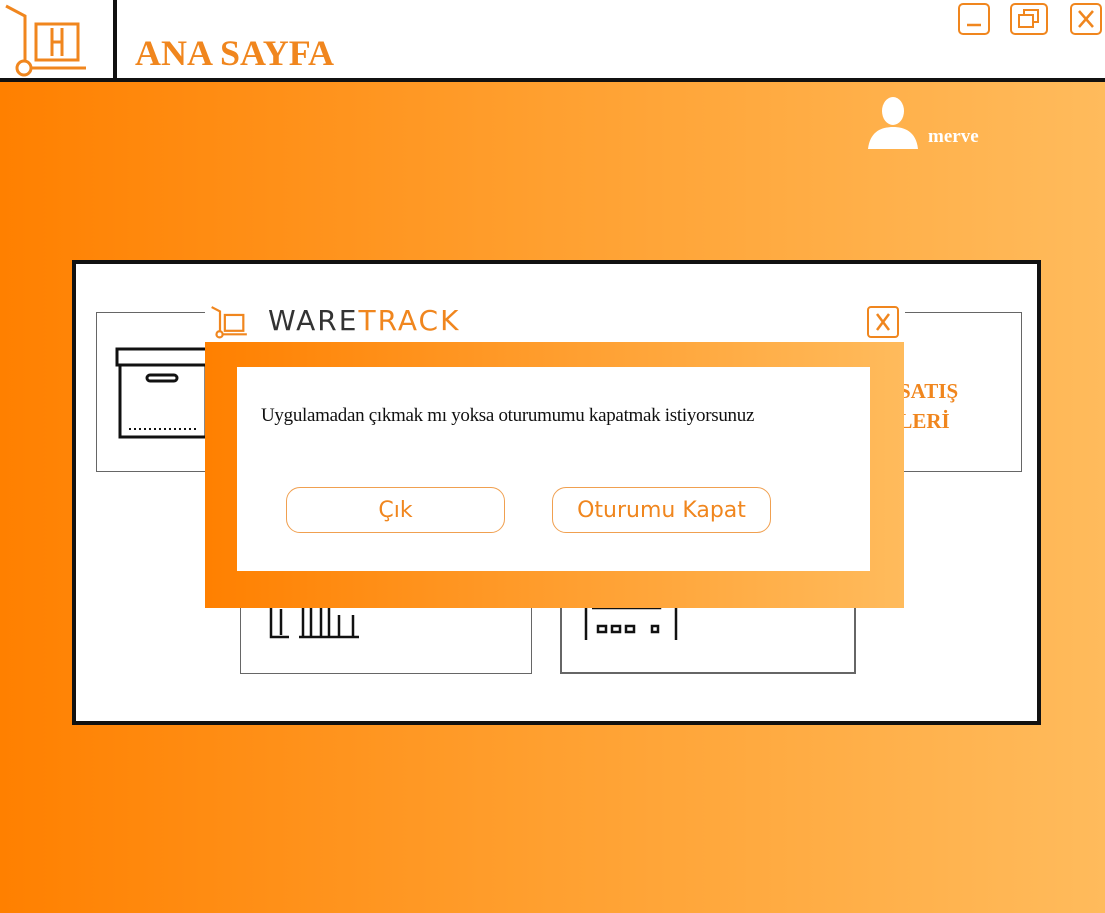 The height and width of the screenshot is (913, 1105). Describe the element at coordinates (974, 19) in the screenshot. I see `minimize-button` at that location.